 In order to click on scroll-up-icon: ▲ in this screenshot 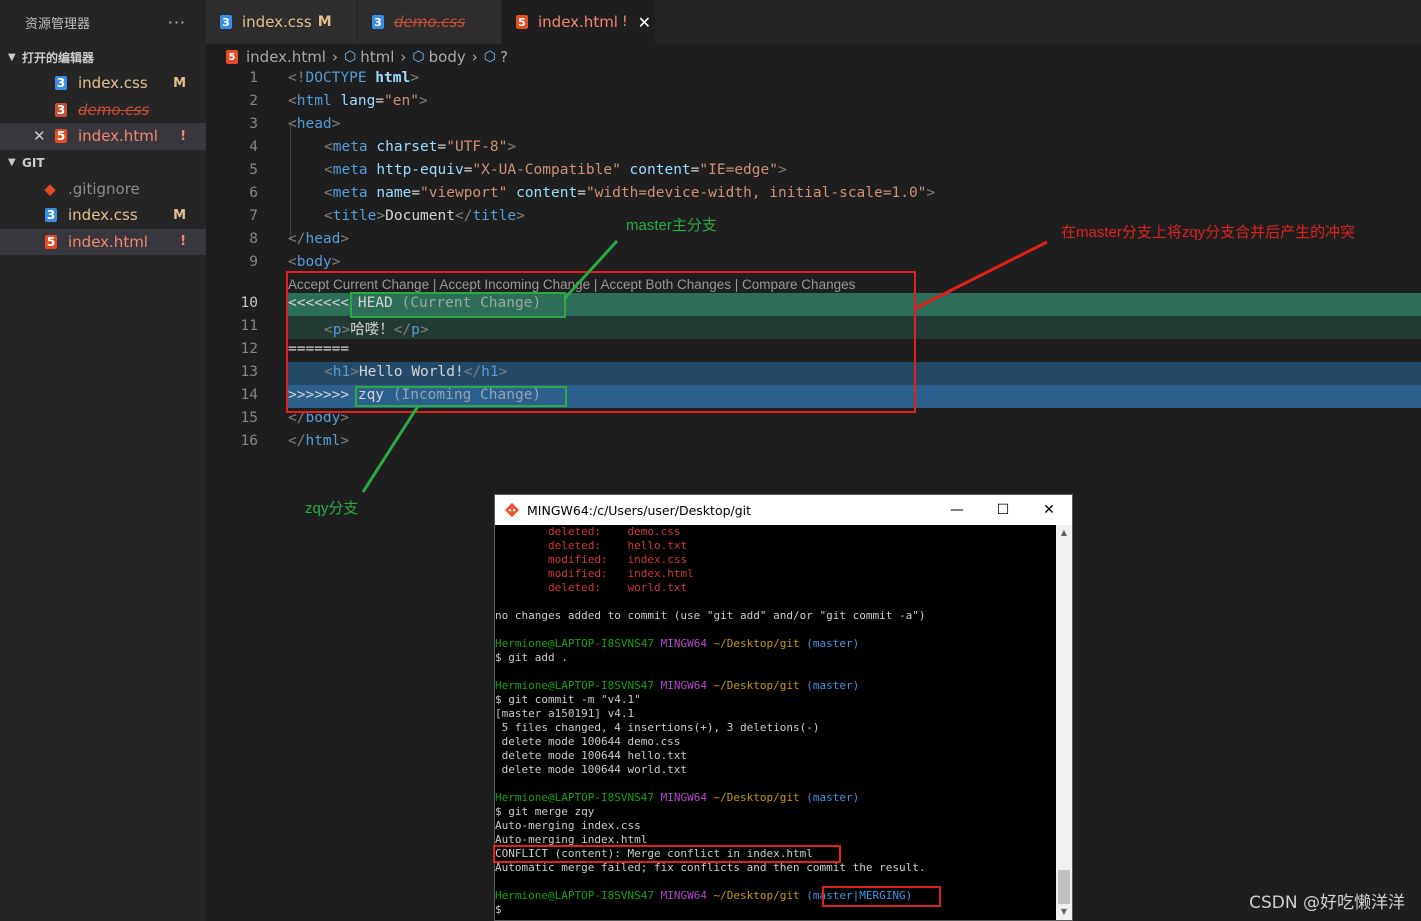, I will do `click(1064, 533)`.